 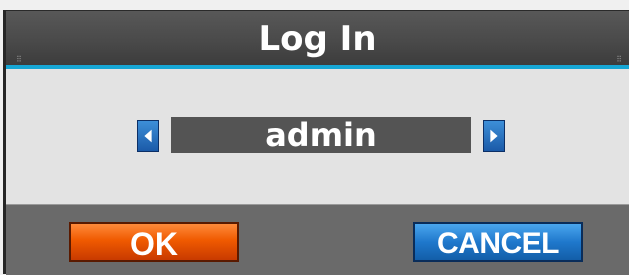 I want to click on previous-user-button, so click(x=148, y=136).